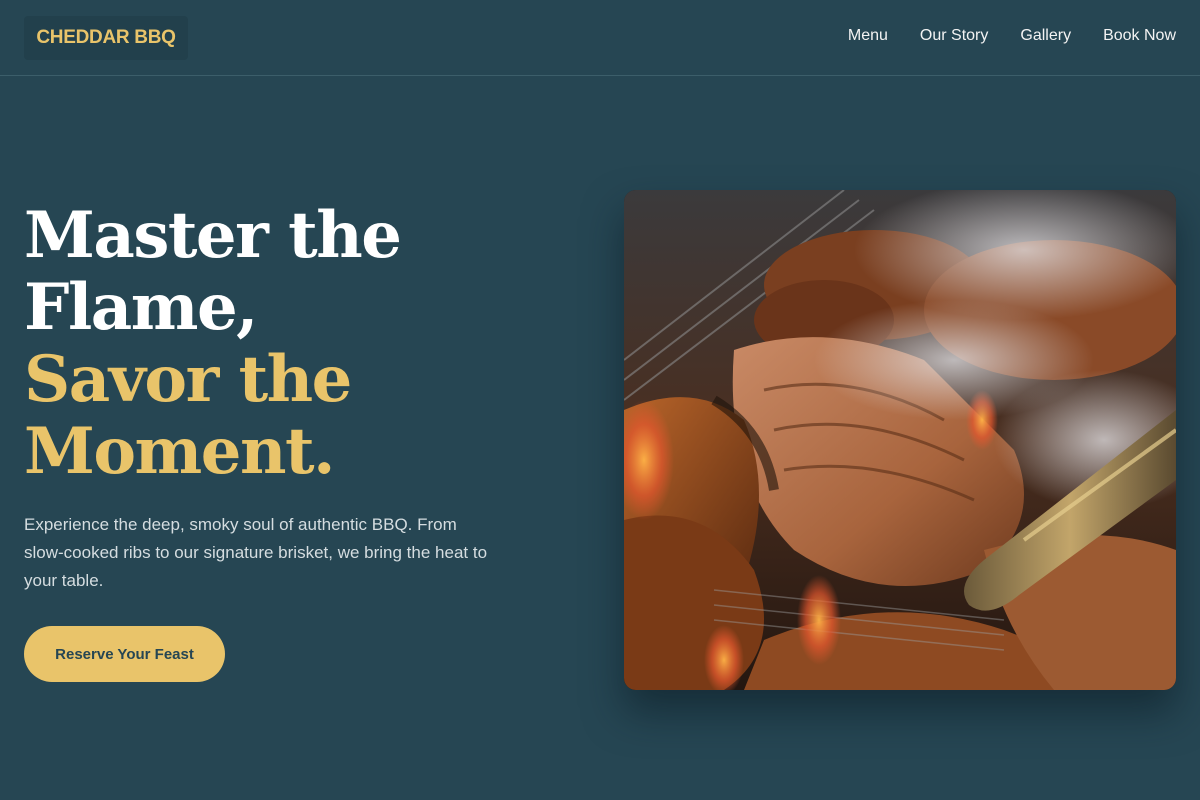 The height and width of the screenshot is (800, 1200). I want to click on hero-title-line: Master the, so click(213, 235).